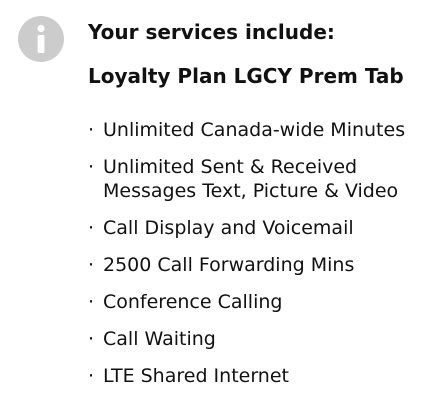 The width and height of the screenshot is (423, 415). I want to click on service-label: Conference Calling, so click(193, 302).